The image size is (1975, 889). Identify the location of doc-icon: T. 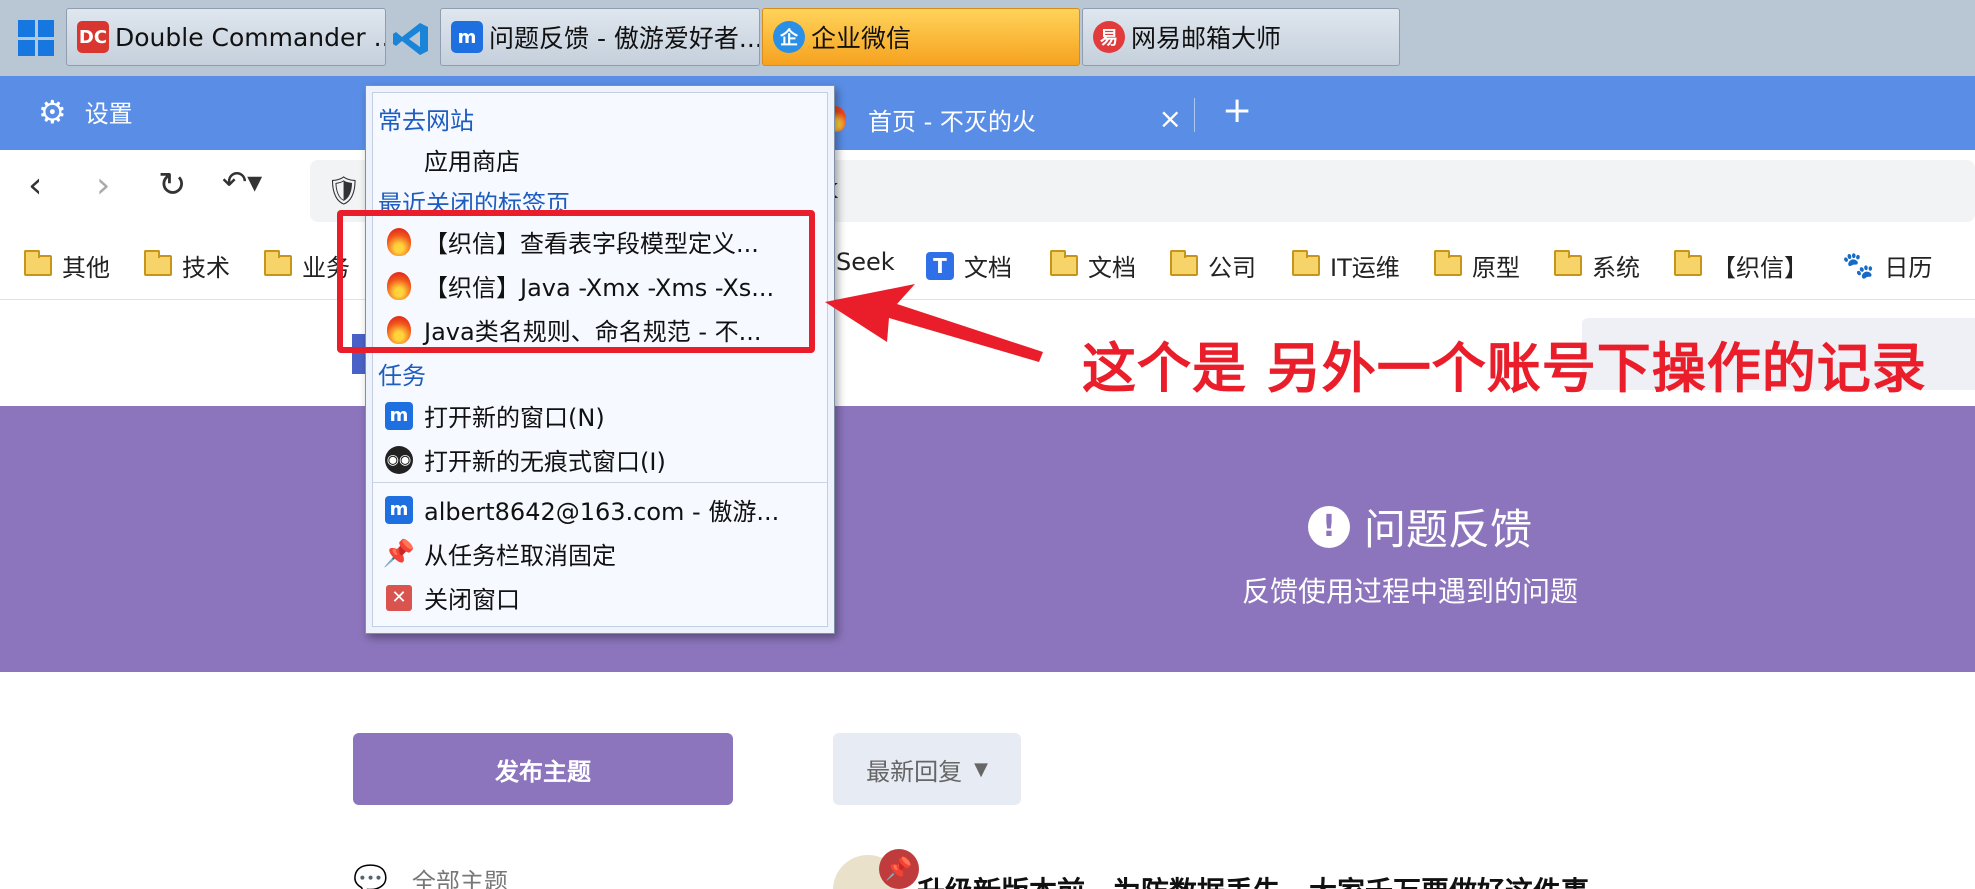
(940, 265).